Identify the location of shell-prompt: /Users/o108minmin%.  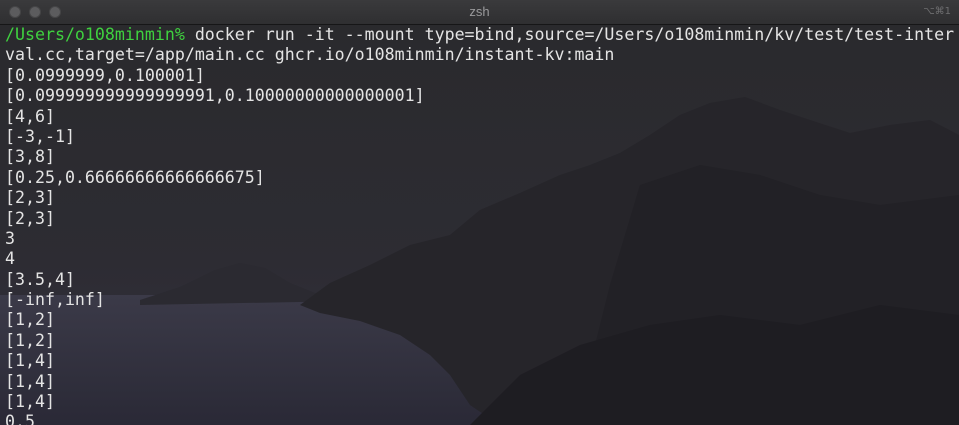
(95, 34).